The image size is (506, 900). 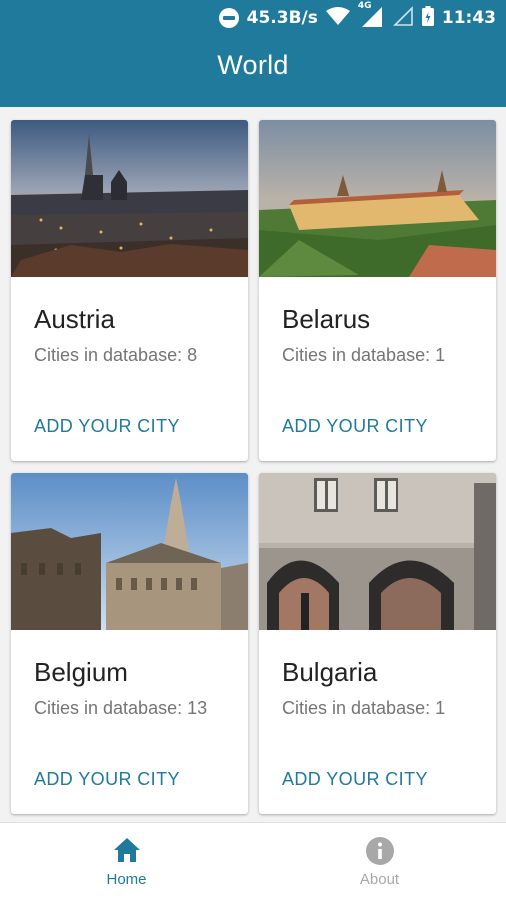 I want to click on app-bar: 45.3B/s 4G 11:43 World, so click(x=253, y=53).